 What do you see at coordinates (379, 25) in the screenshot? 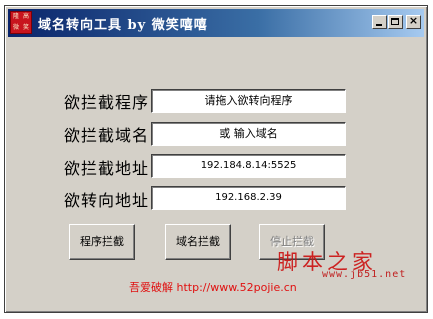
I see `minimize-icon` at bounding box center [379, 25].